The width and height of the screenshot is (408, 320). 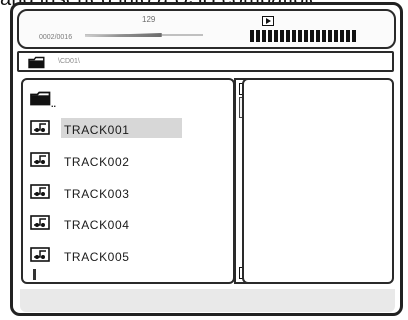 I want to click on track-row-1: TRACK001, so click(x=129, y=129).